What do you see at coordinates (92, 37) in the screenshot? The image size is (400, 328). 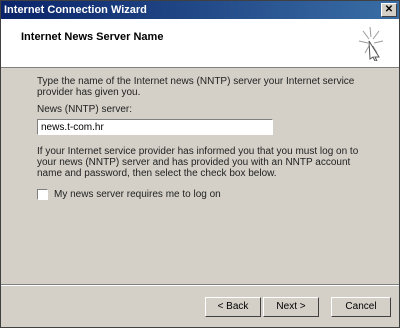 I see `page-title: Internet News Server Name` at bounding box center [92, 37].